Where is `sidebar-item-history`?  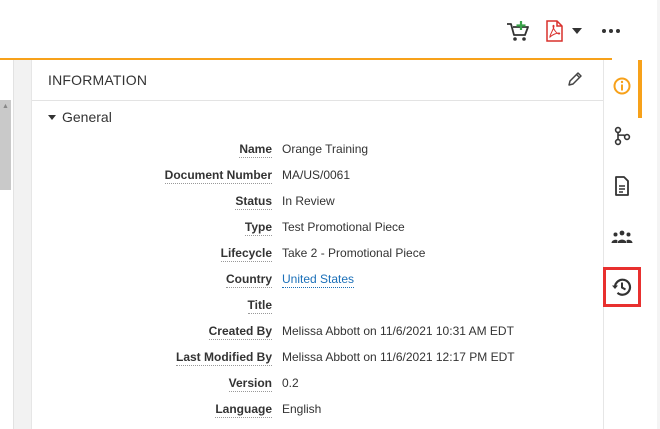 sidebar-item-history is located at coordinates (622, 287).